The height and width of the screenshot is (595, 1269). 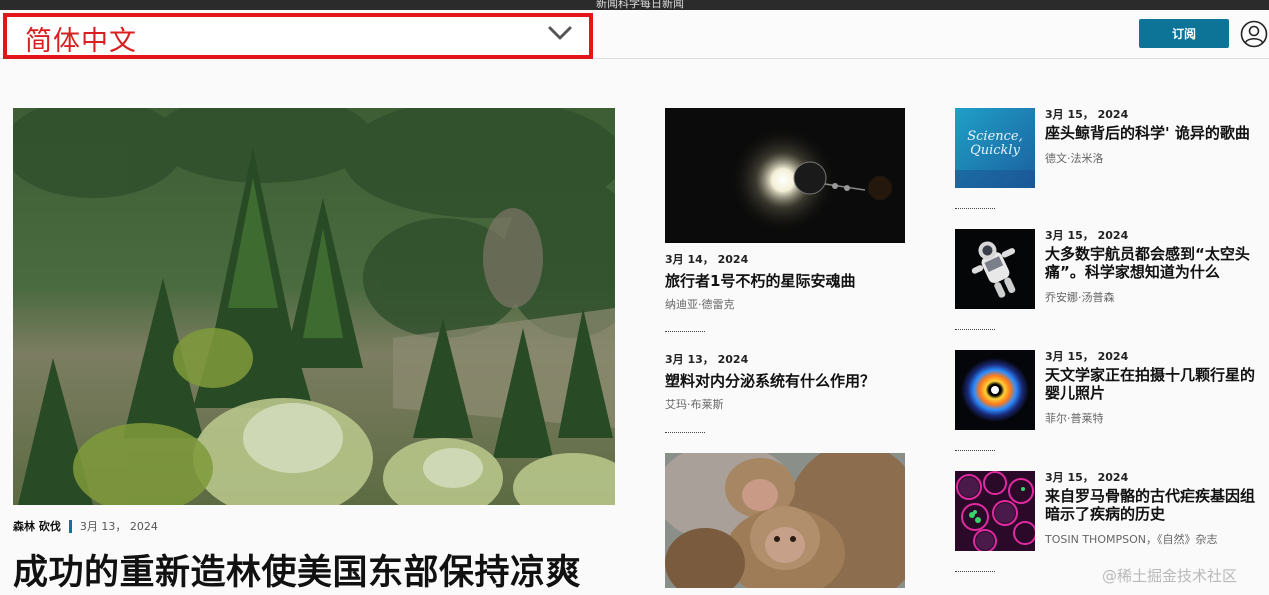 I want to click on voyager-article-image, so click(x=785, y=175).